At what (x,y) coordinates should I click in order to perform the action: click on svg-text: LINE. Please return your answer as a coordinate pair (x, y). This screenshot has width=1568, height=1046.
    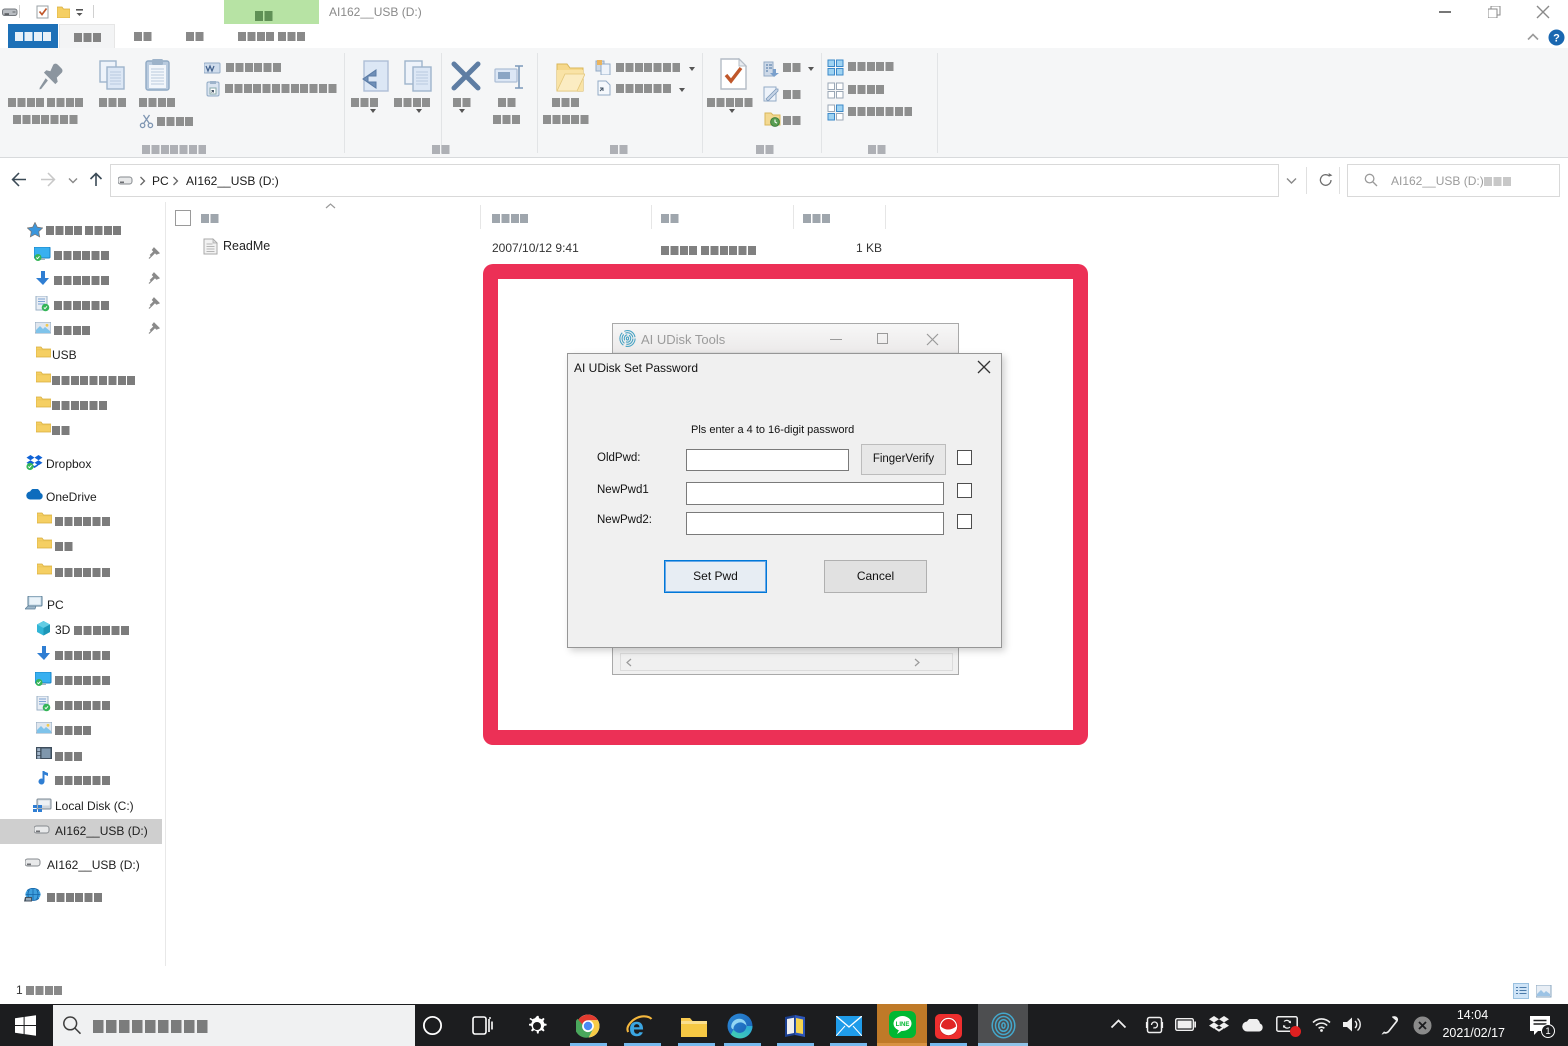
    Looking at the image, I should click on (903, 1025).